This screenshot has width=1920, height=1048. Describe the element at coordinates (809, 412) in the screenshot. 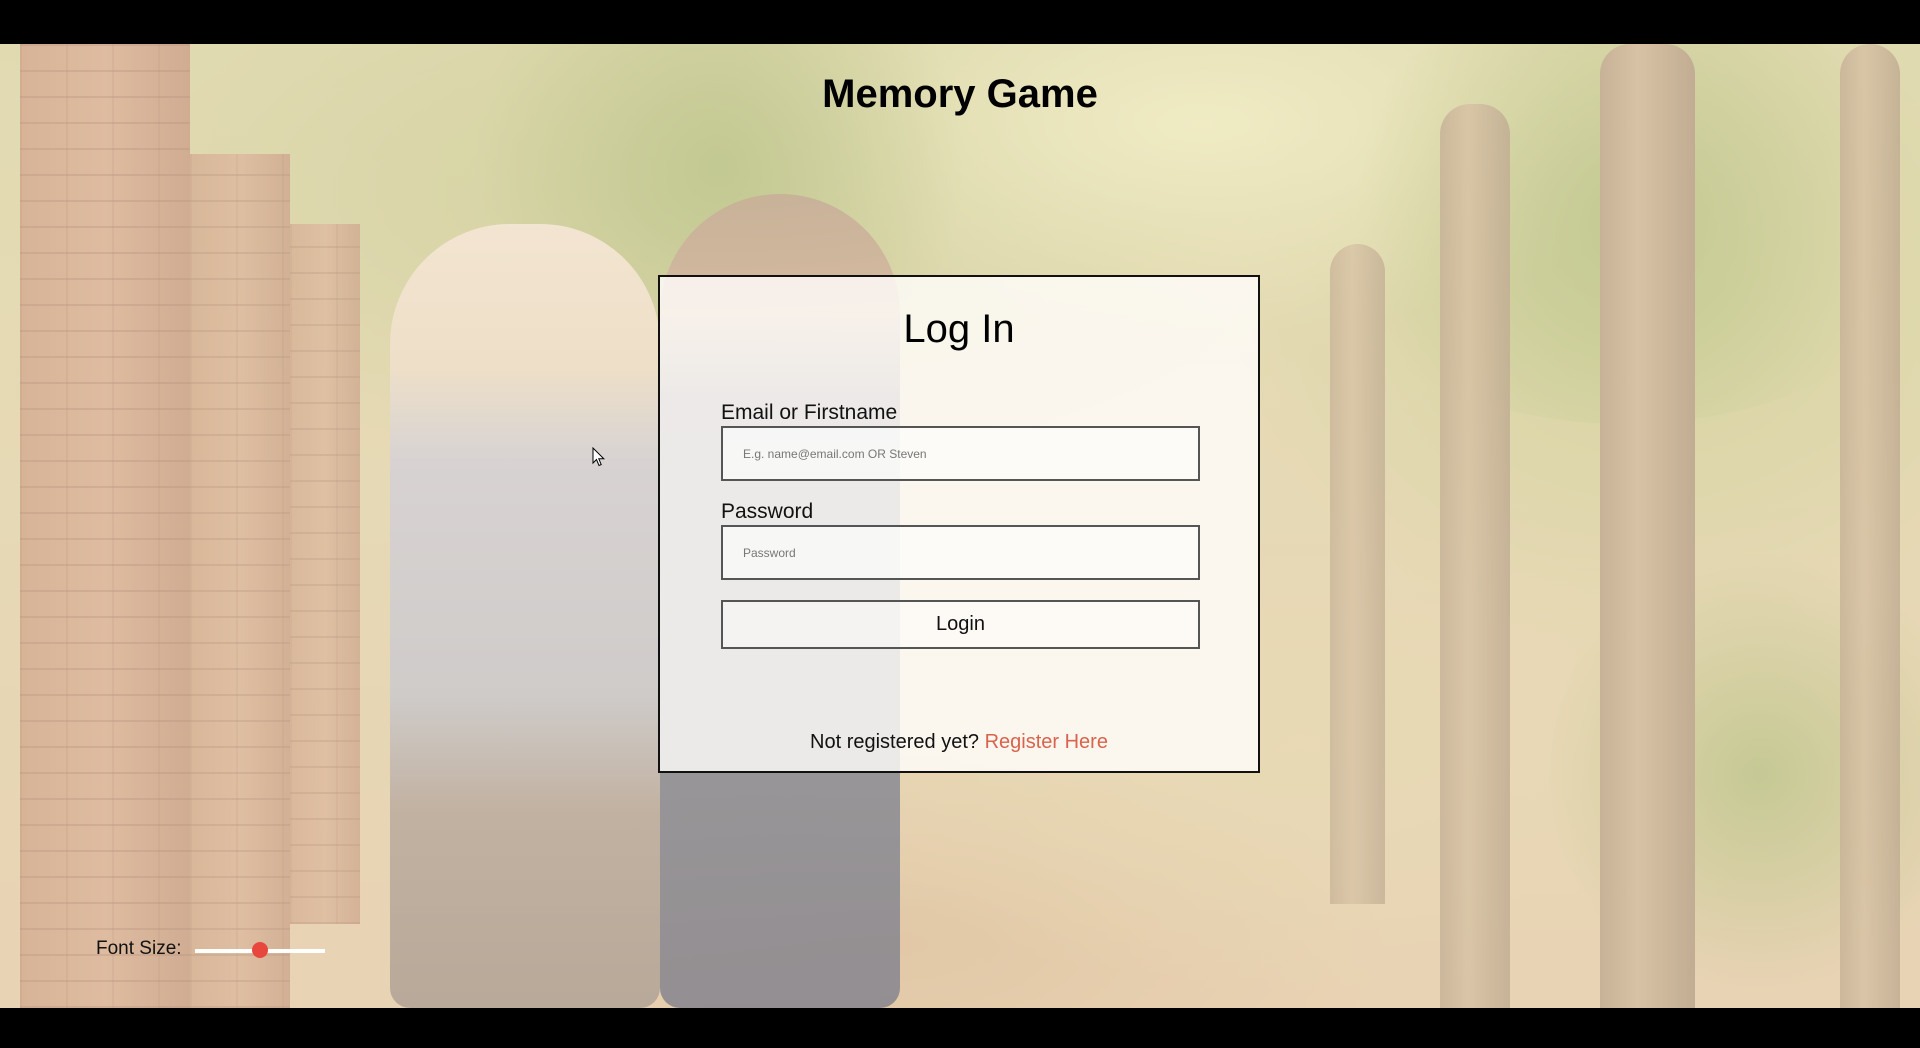

I see `email-label: Email or Firstname` at that location.